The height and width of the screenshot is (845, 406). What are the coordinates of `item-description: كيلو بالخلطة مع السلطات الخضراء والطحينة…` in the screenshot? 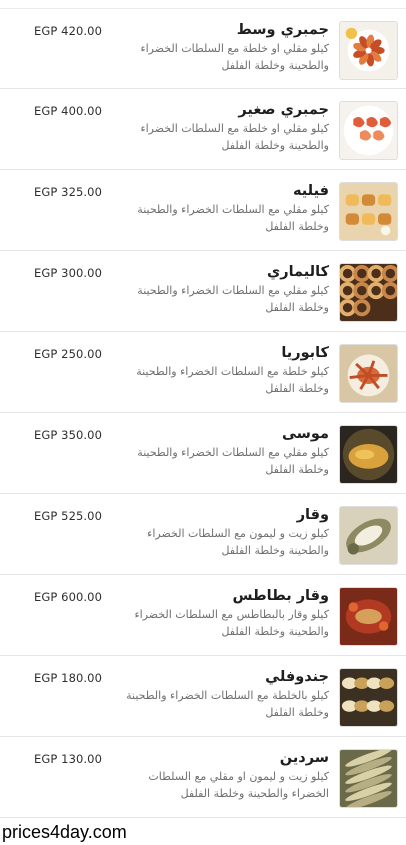 It's located at (227, 704).